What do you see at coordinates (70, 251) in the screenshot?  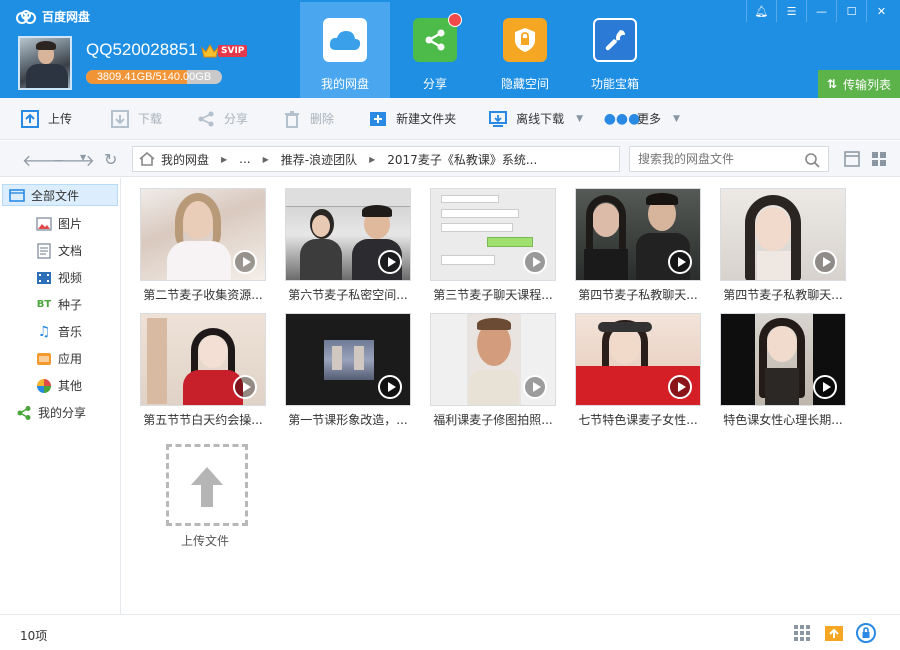 I see `sidebar-item-label: 文档` at bounding box center [70, 251].